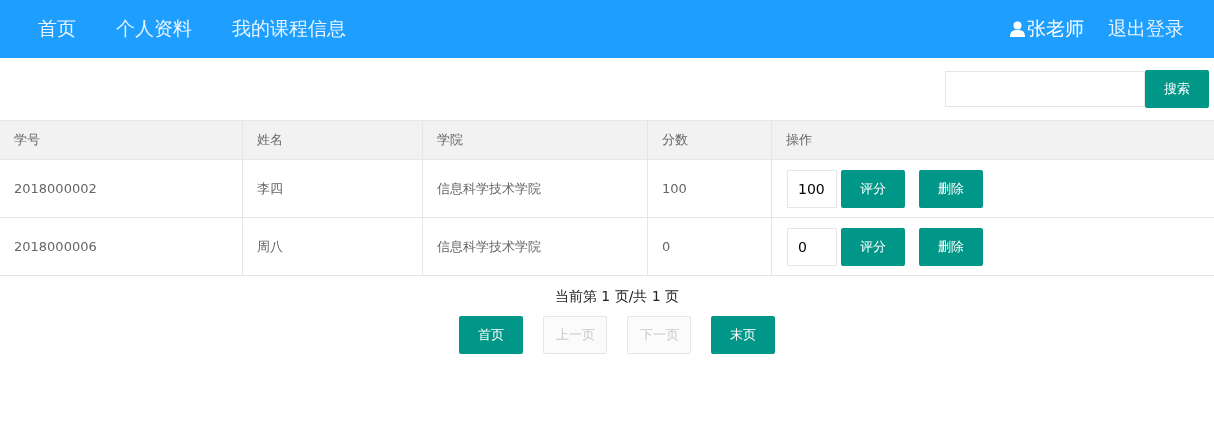 This screenshot has width=1214, height=438. I want to click on score-field: 100, so click(812, 188).